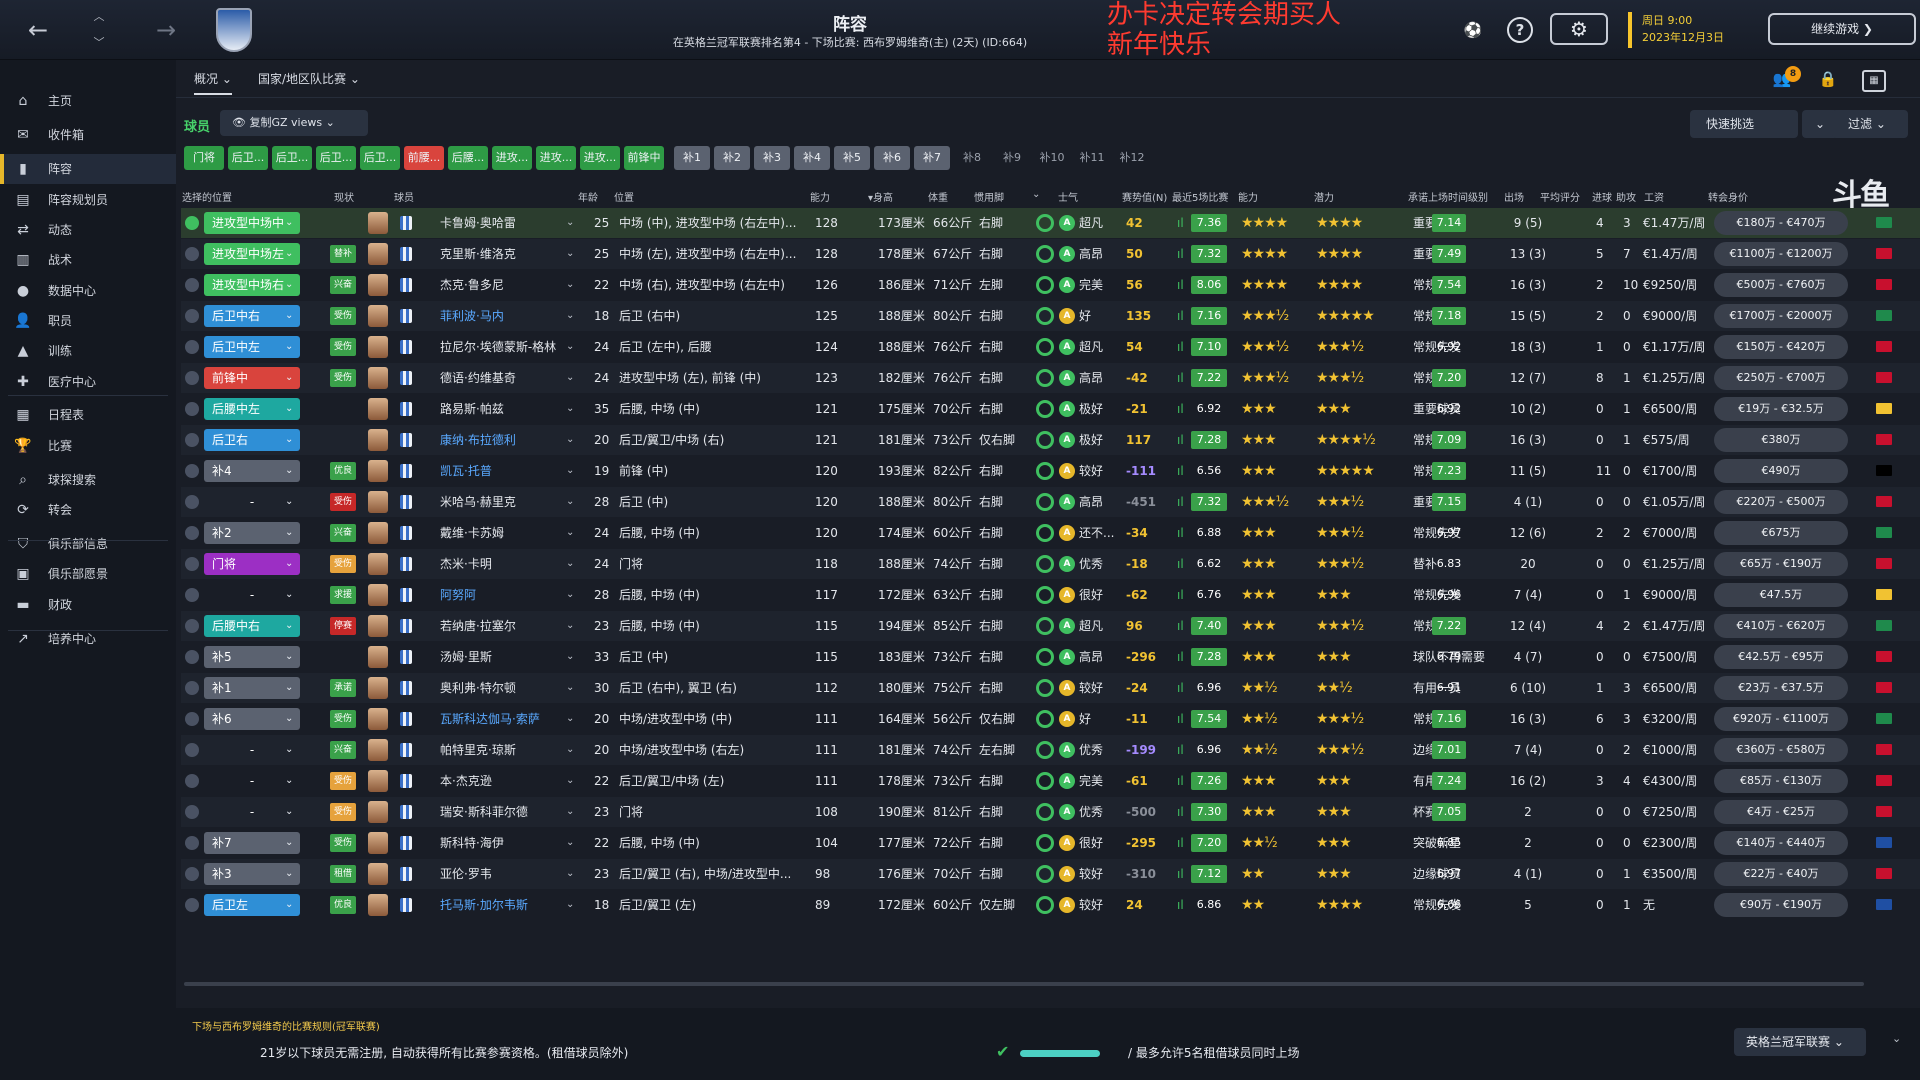  I want to click on position-chip: 补4, so click(812, 158).